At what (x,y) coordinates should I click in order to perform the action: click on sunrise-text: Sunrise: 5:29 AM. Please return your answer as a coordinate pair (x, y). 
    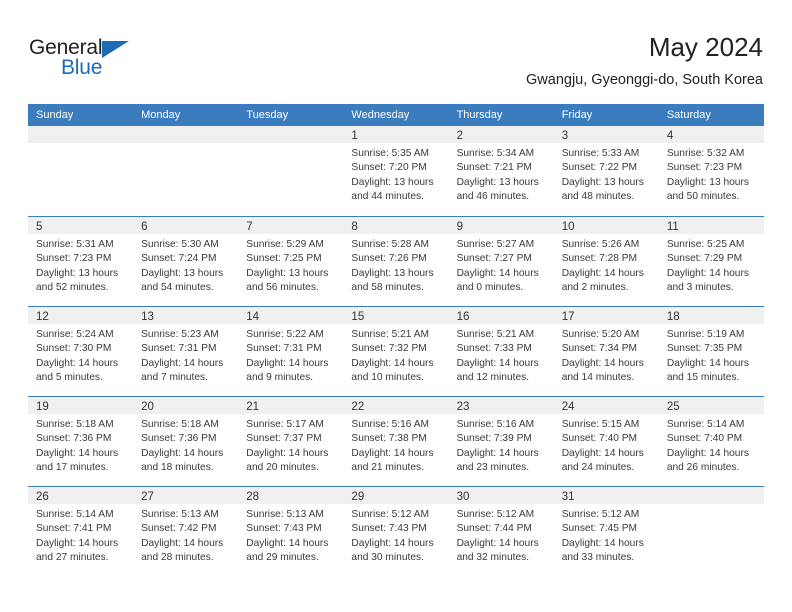
    Looking at the image, I should click on (285, 244).